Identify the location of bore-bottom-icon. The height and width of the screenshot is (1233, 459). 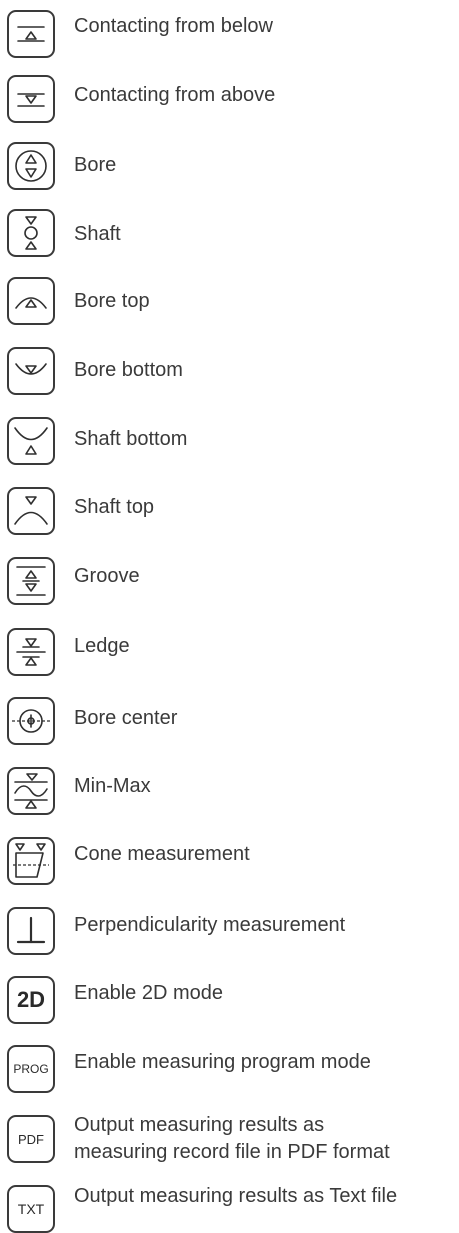
(31, 369).